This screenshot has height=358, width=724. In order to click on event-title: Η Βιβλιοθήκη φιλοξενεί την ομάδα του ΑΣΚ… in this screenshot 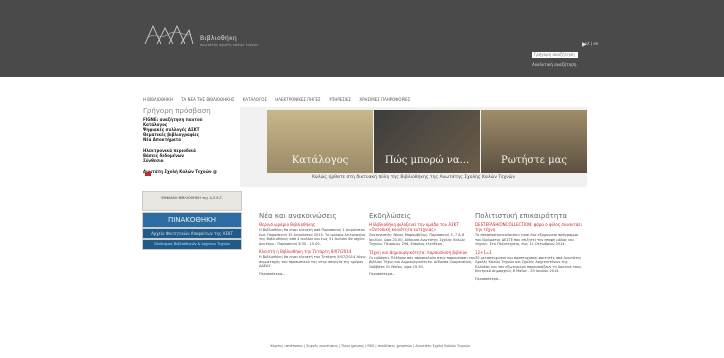, I will do `click(423, 227)`.